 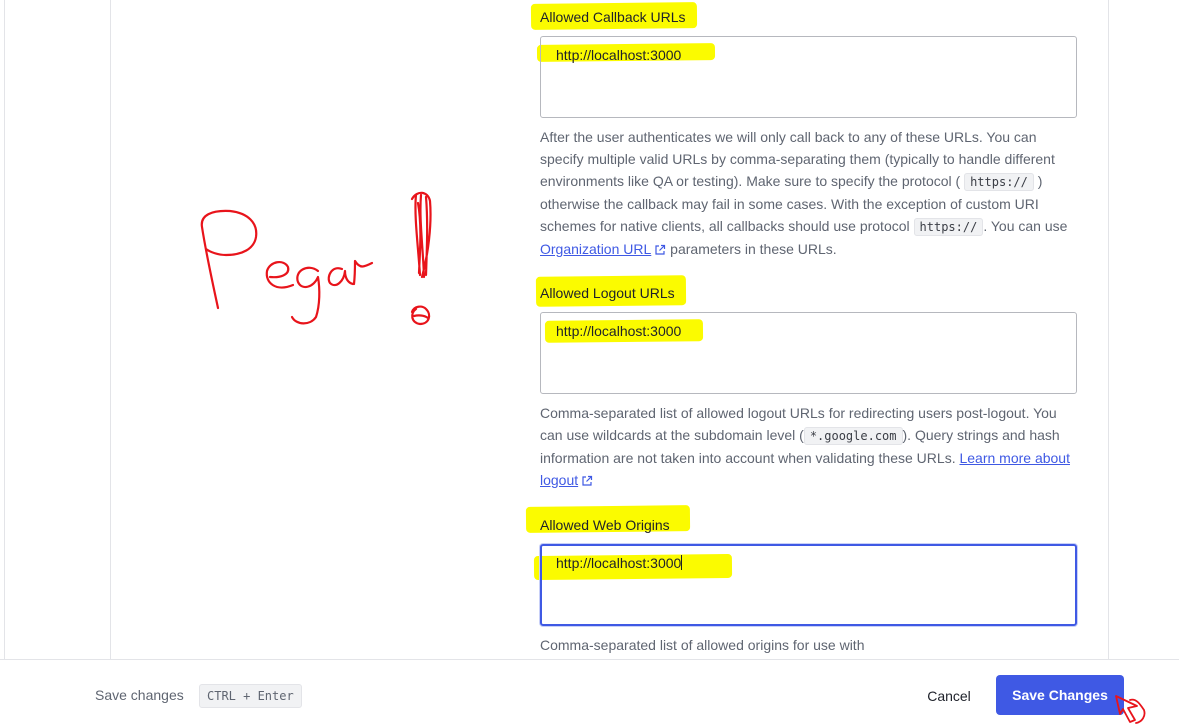 What do you see at coordinates (808, 77) in the screenshot?
I see `callback-urls-input: http://localhost:3000` at bounding box center [808, 77].